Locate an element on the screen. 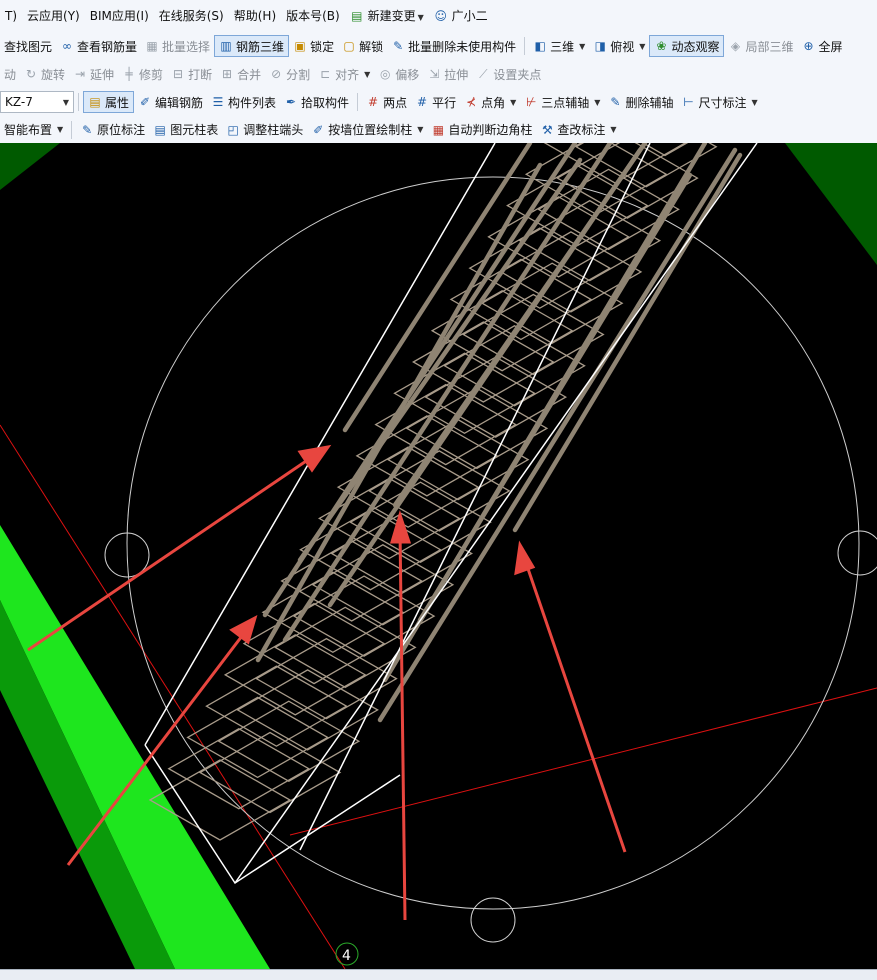 This screenshot has width=877, height=980. point-angle-icon: ⊀ is located at coordinates (471, 102).